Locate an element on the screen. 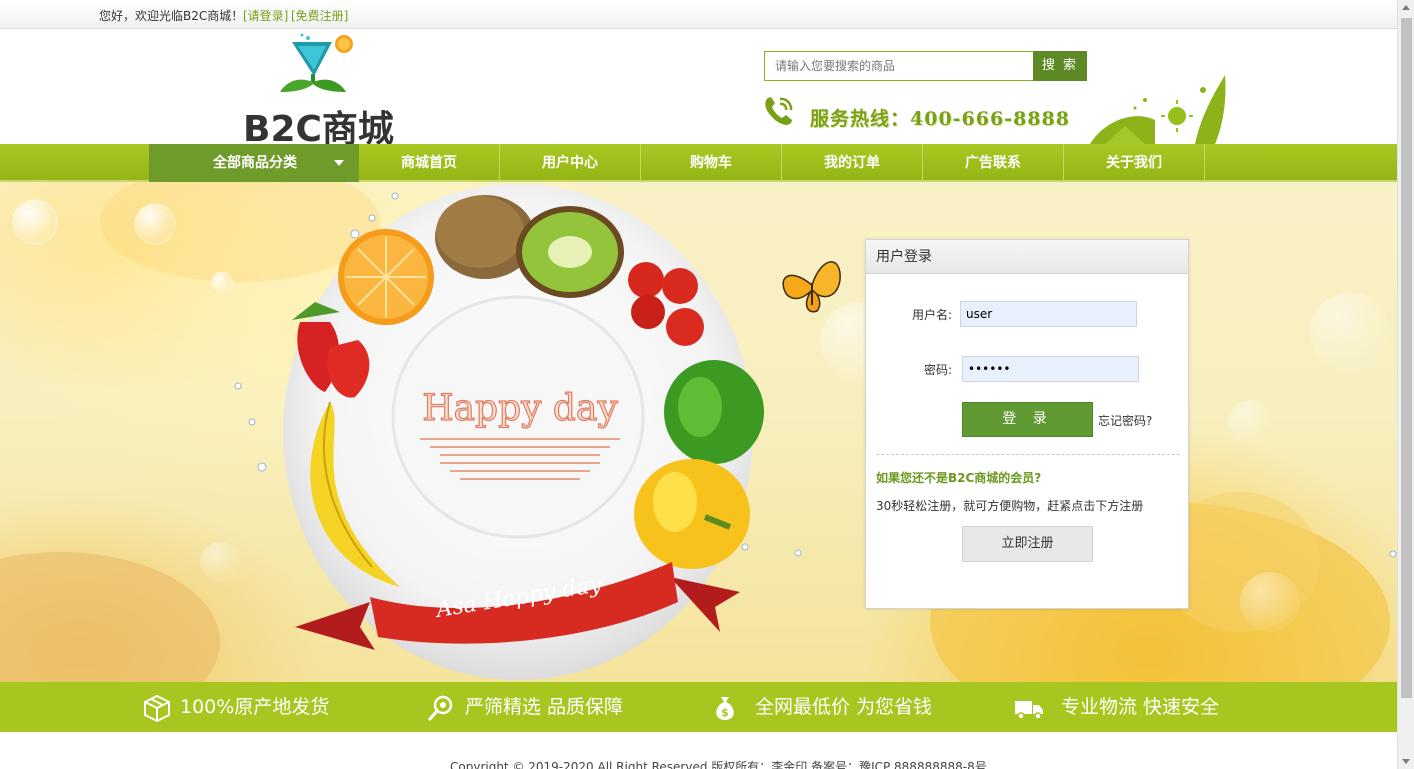  search-button: 搜 索 is located at coordinates (1060, 66).